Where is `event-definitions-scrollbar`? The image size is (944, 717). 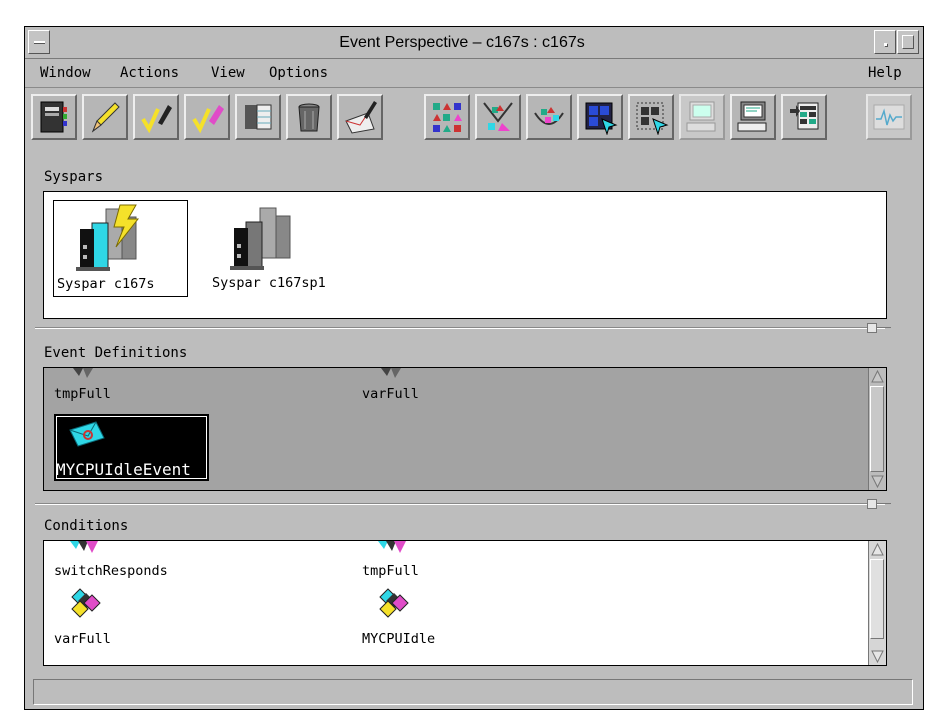
event-definitions-scrollbar is located at coordinates (877, 429).